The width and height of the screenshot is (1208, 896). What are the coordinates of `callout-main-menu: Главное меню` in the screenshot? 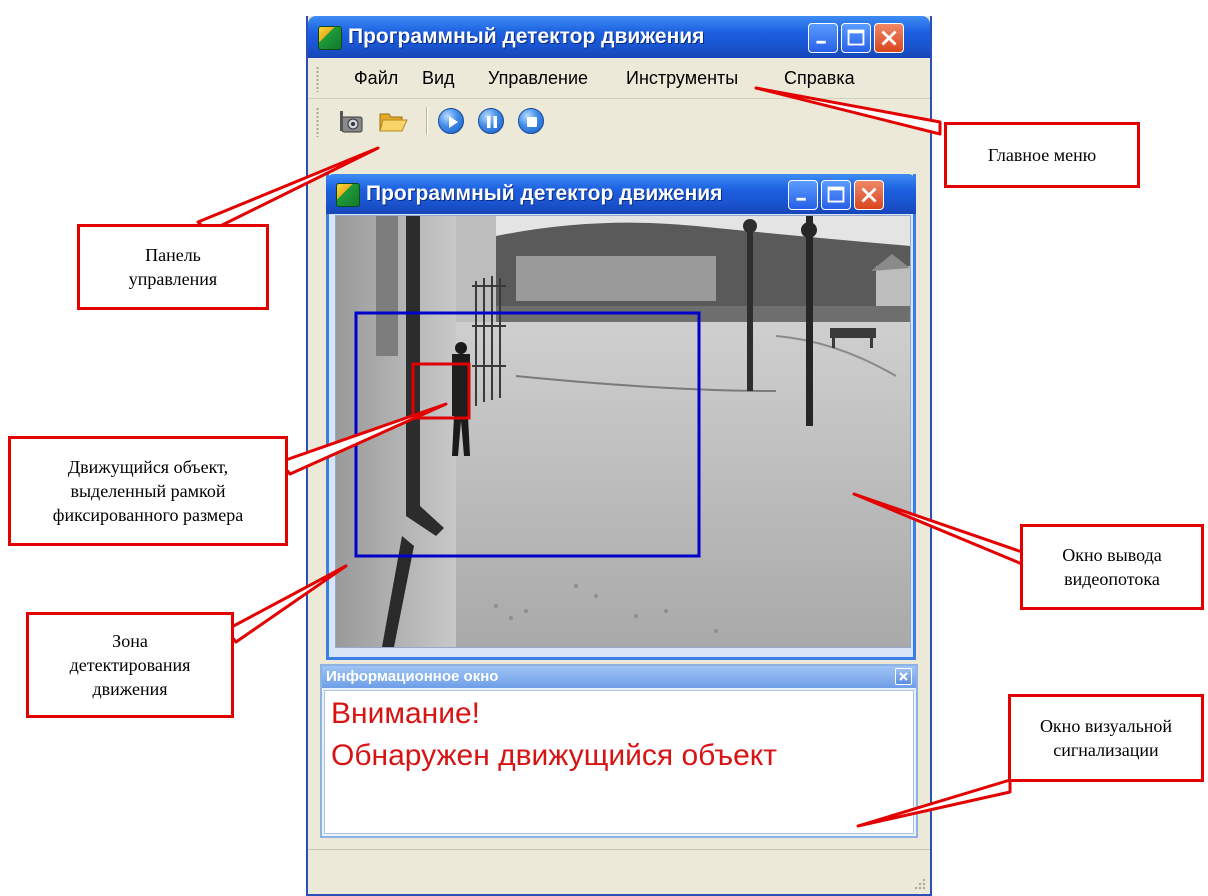 It's located at (1042, 155).